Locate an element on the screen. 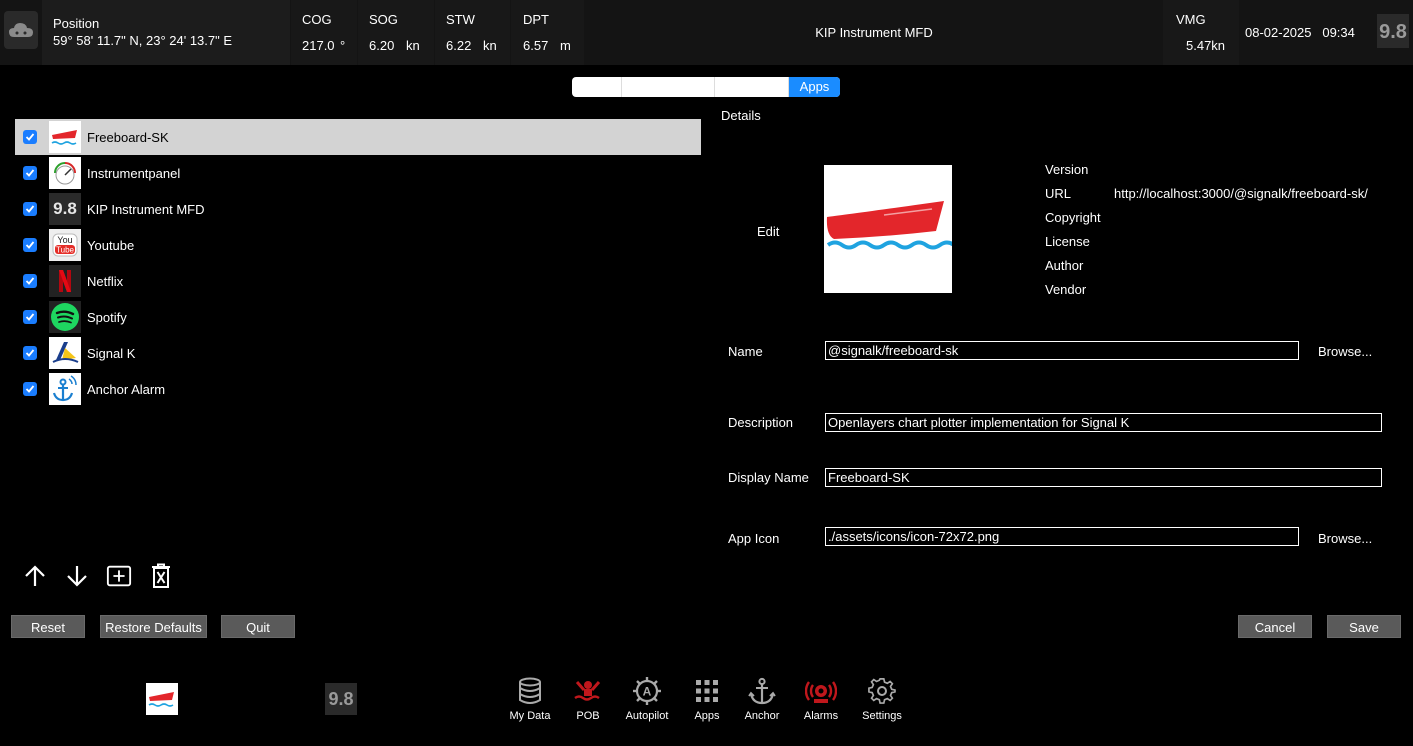 The width and height of the screenshot is (1413, 746). sog-label: SOG is located at coordinates (383, 19).